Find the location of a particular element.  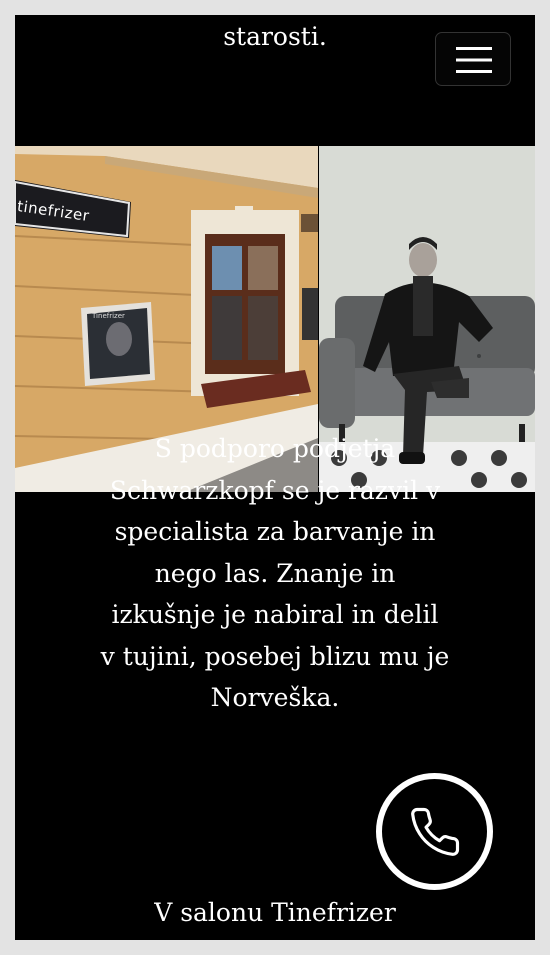

hamburger-menu-icon is located at coordinates (474, 60).